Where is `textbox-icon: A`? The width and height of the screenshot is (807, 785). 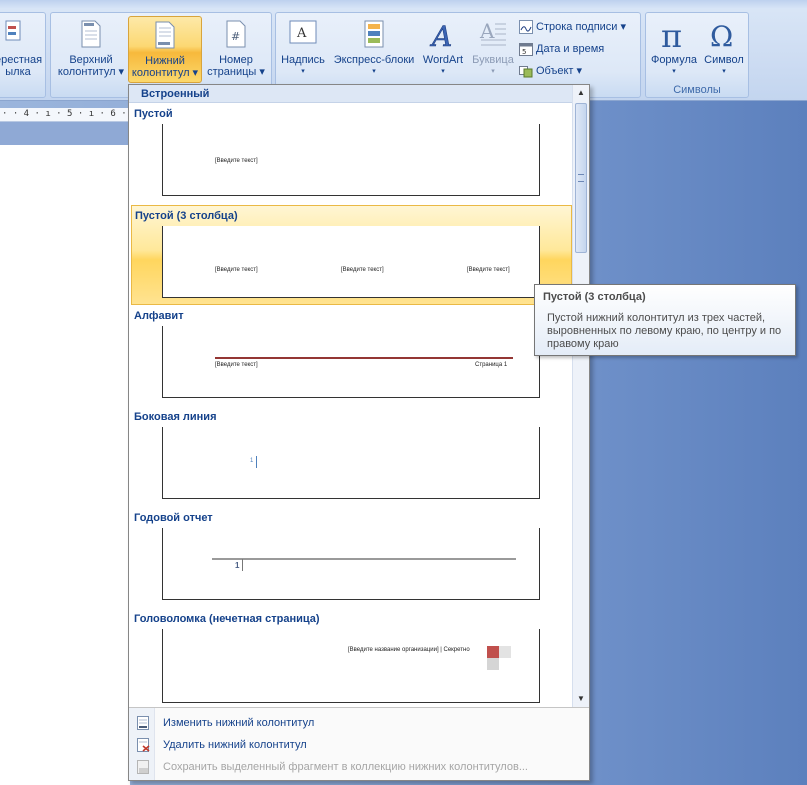
textbox-icon: A is located at coordinates (303, 34).